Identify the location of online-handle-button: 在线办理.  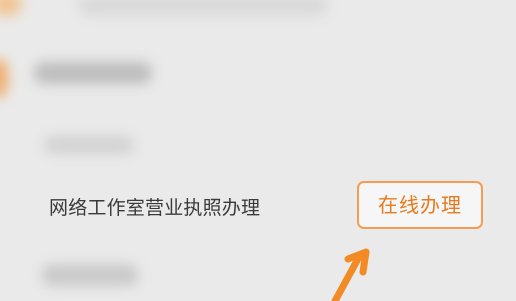
(420, 205).